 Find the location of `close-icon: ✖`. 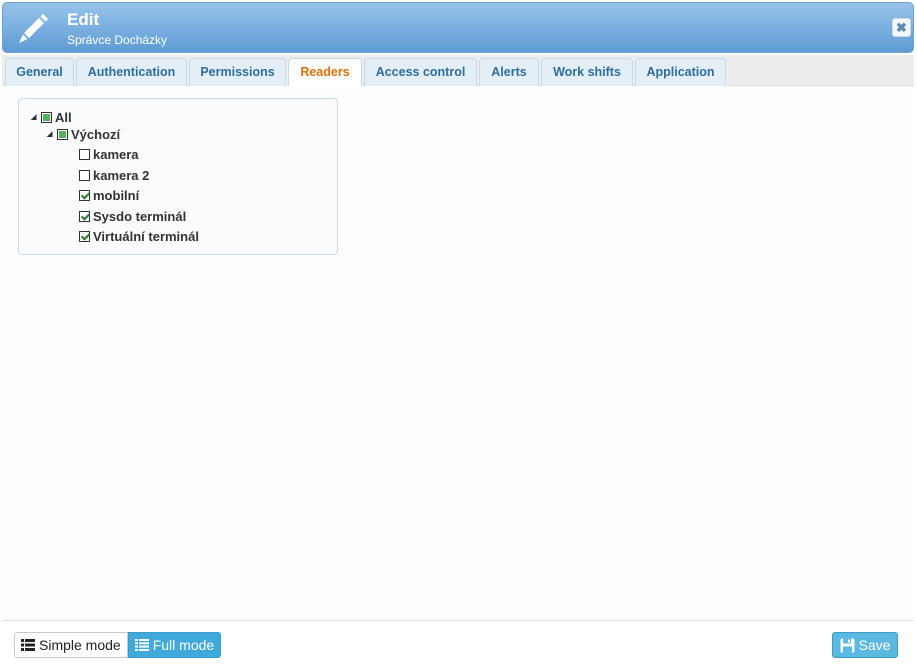

close-icon: ✖ is located at coordinates (901, 27).